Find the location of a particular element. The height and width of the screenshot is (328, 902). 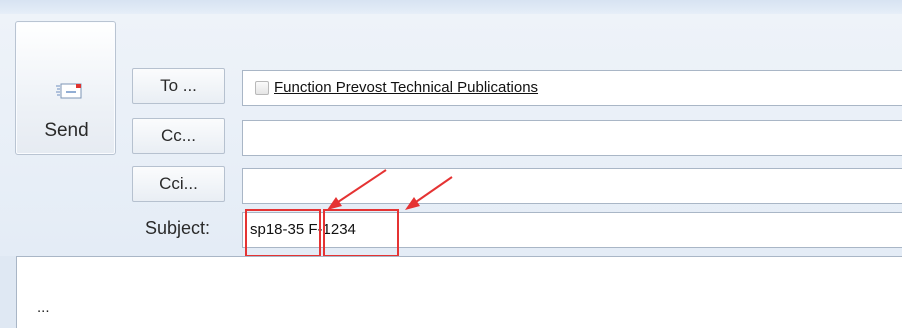

recipient-name: Function Prevost Technical Publications is located at coordinates (406, 87).